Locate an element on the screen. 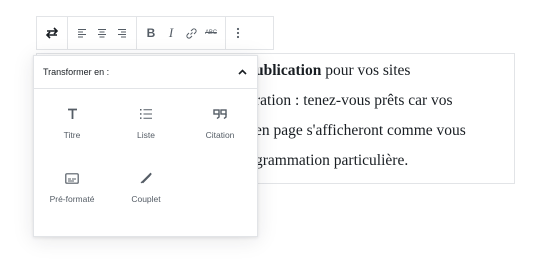 The image size is (536, 263). block-toolbar: B I ABC is located at coordinates (155, 33).